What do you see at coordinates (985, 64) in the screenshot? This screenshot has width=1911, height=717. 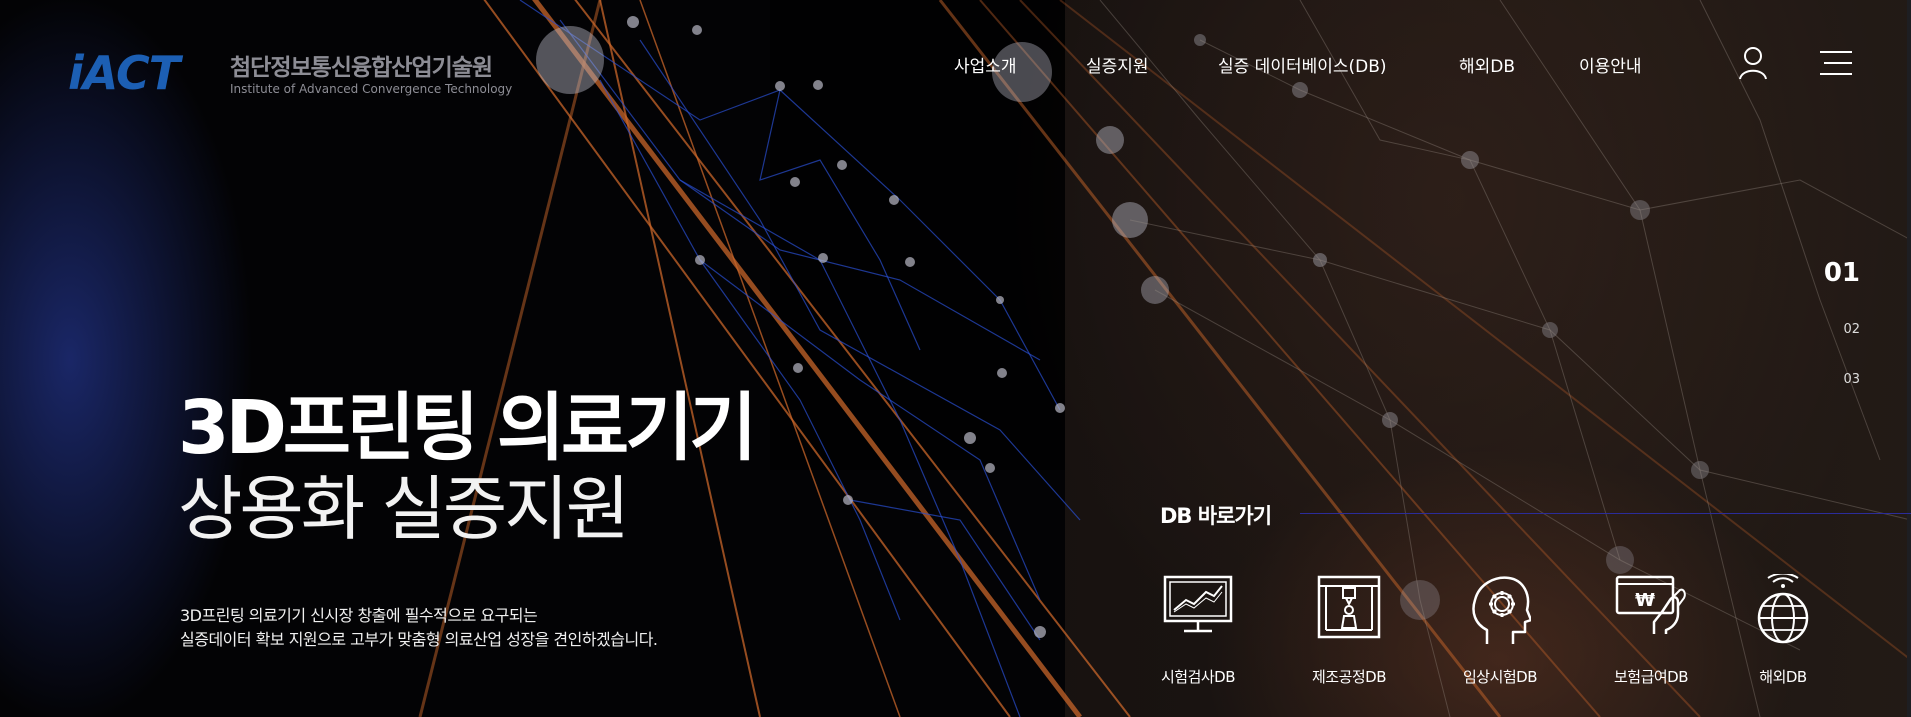 I see `nav-item-about: 사업소개` at bounding box center [985, 64].